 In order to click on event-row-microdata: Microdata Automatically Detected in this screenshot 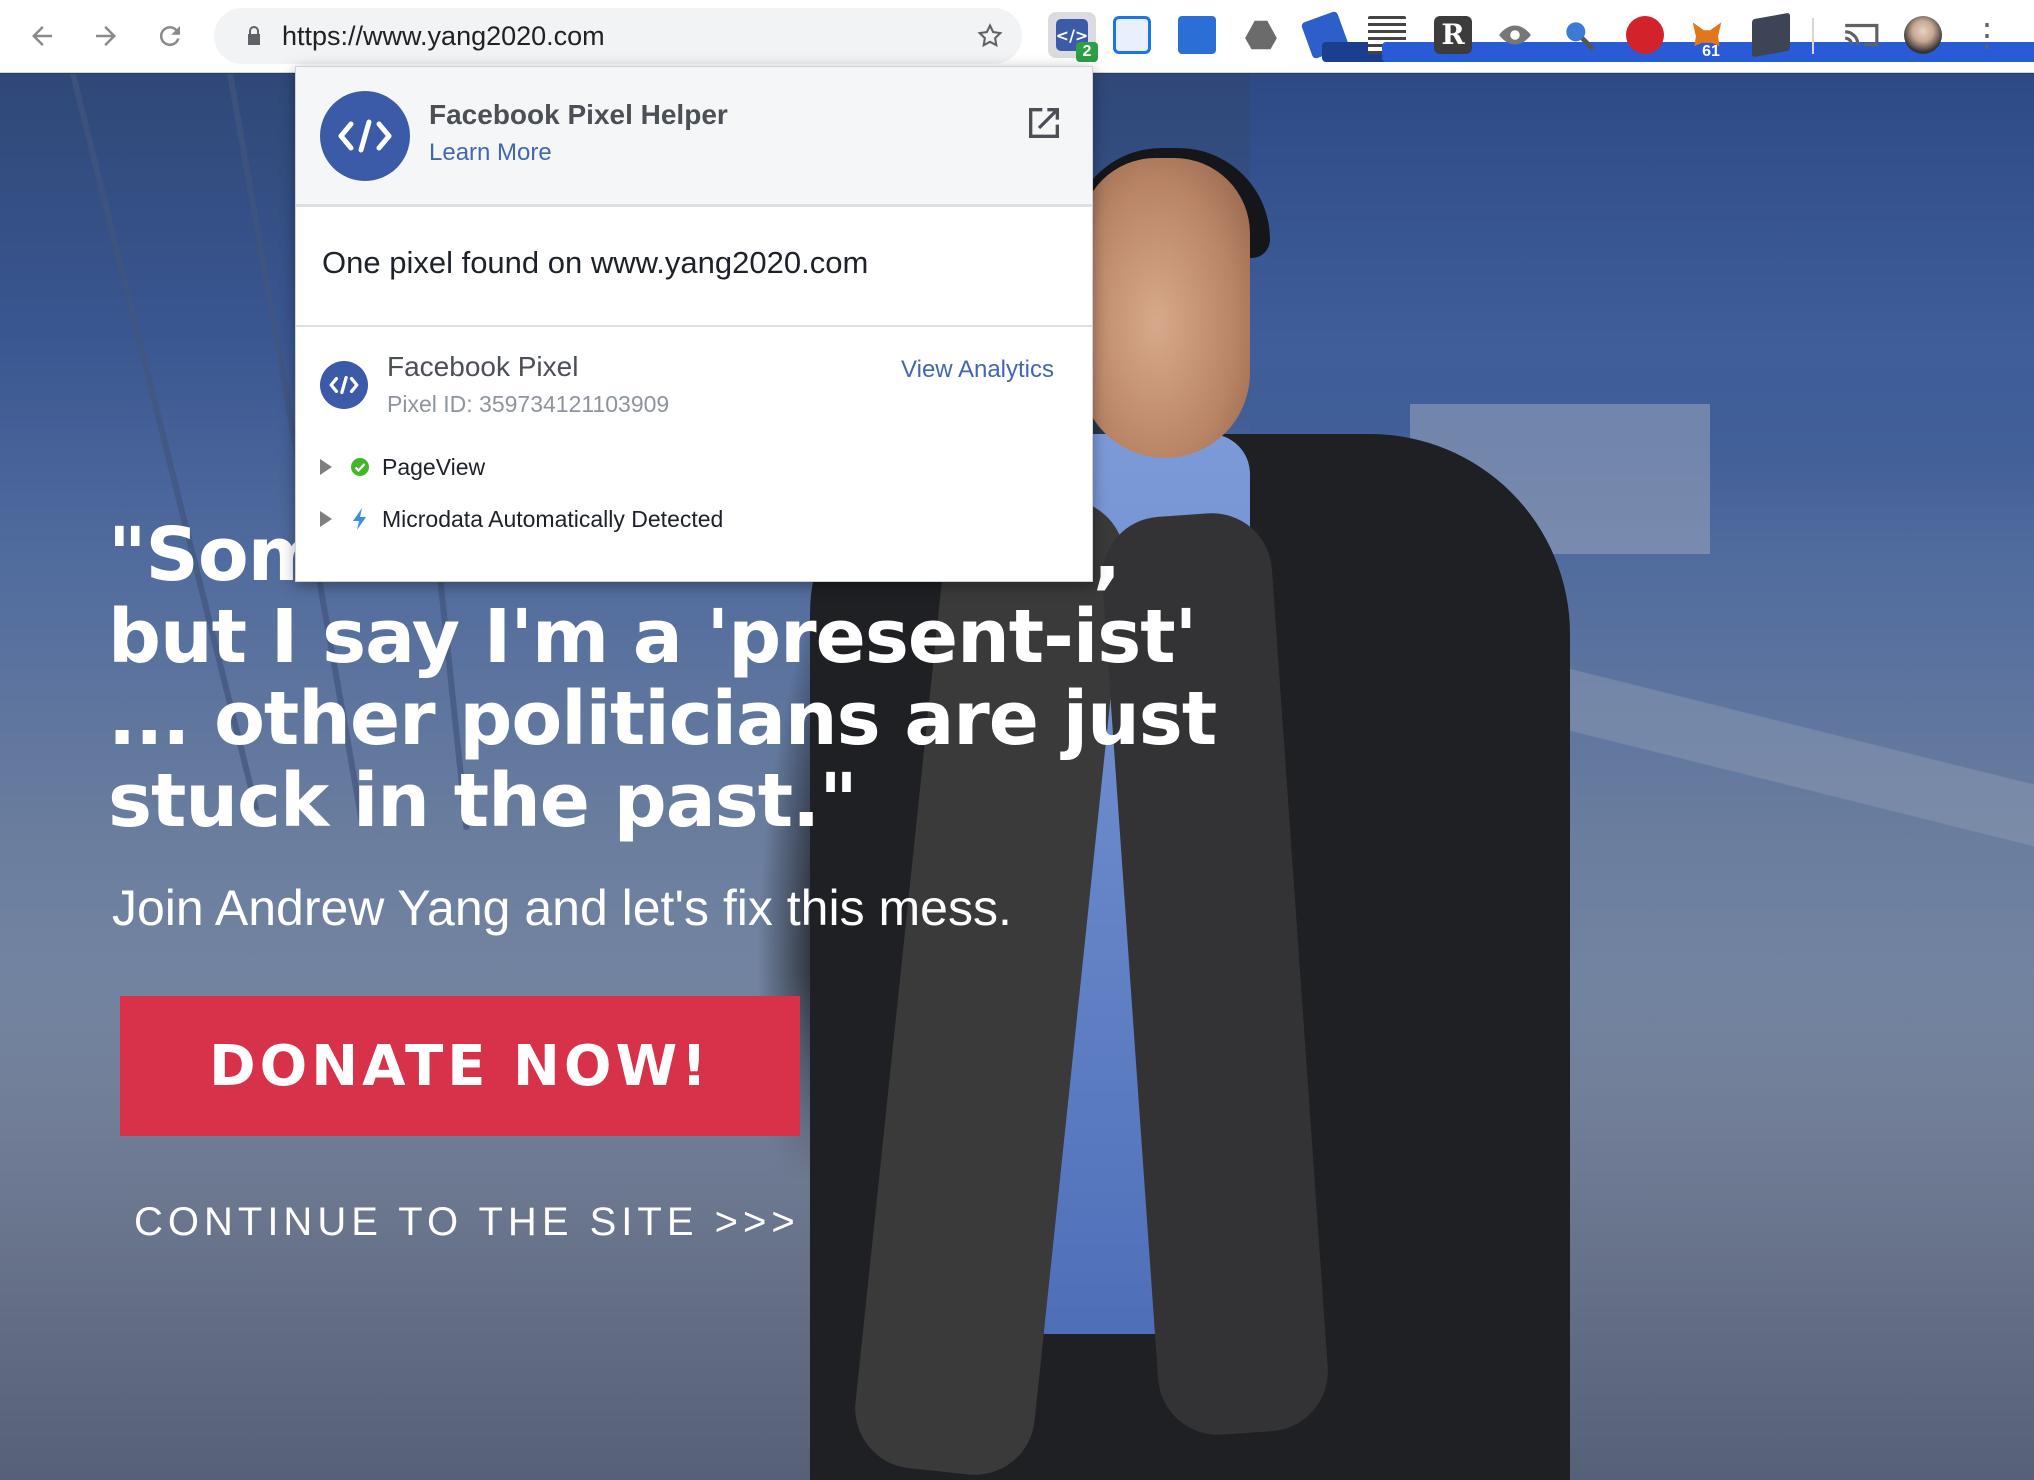, I will do `click(521, 519)`.